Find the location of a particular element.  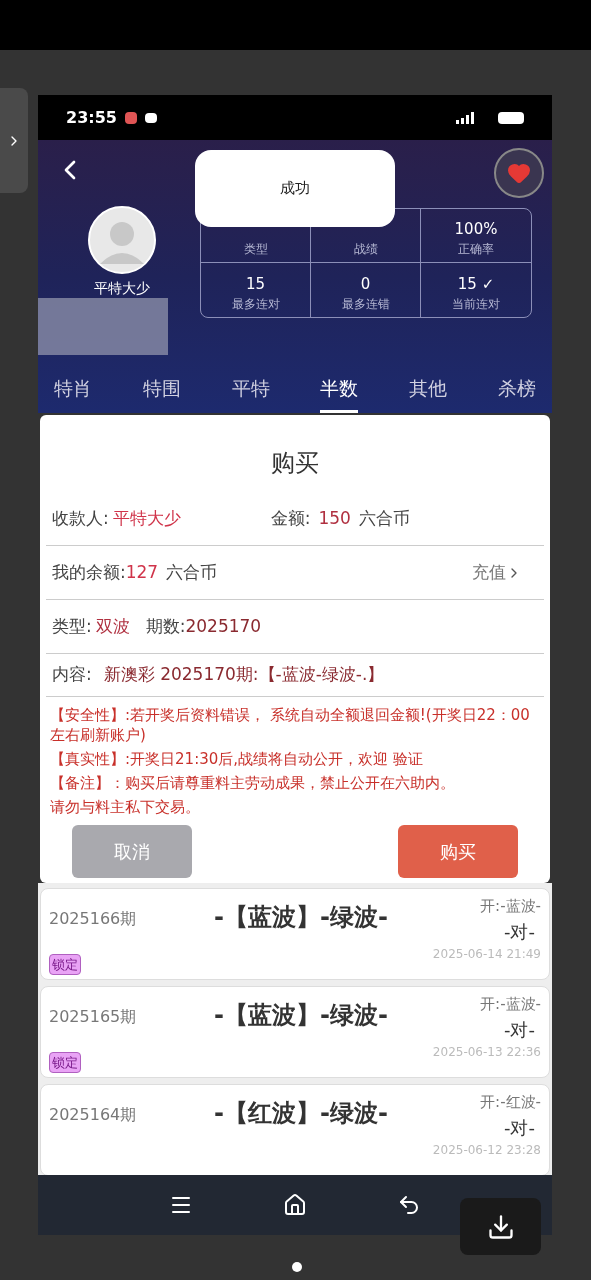

battery-icon is located at coordinates (511, 117).